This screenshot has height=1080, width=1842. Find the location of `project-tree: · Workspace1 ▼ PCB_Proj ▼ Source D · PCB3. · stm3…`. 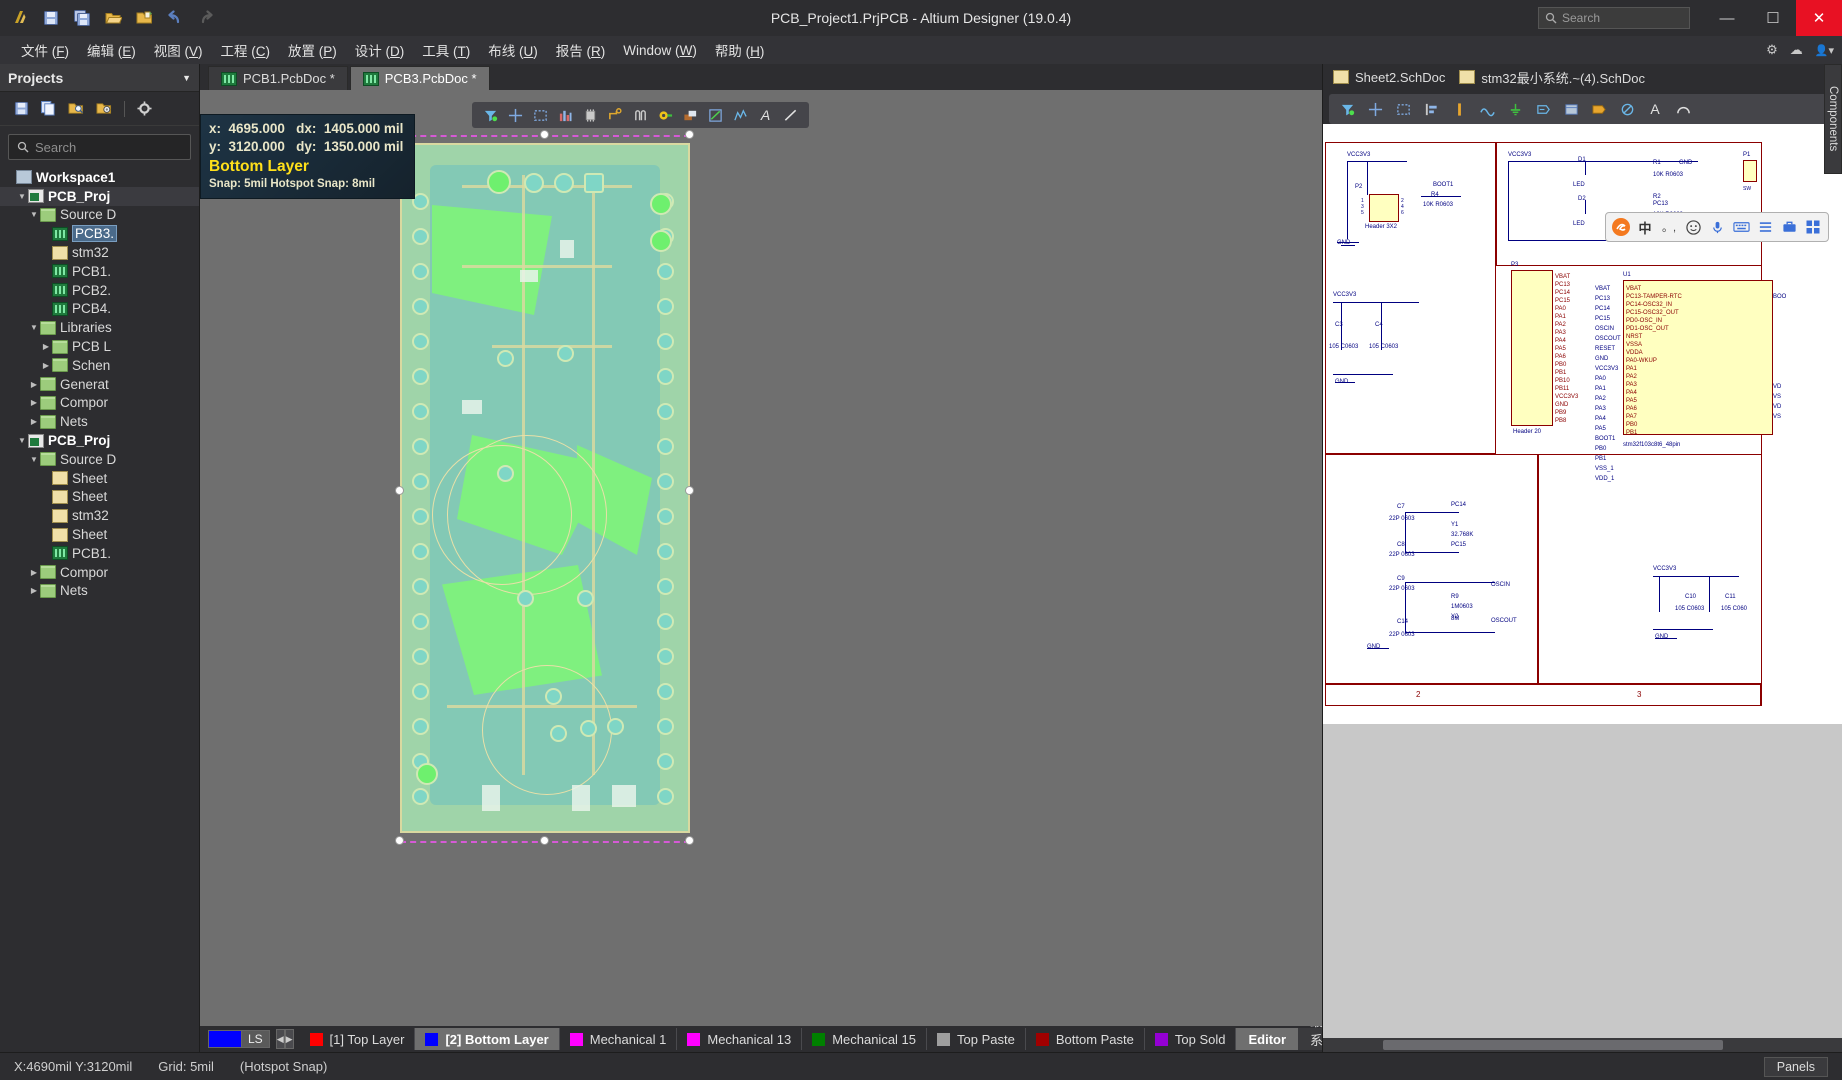

project-tree: · Workspace1 ▼ PCB_Proj ▼ Source D · PCB3. · stm3… is located at coordinates (99, 608).